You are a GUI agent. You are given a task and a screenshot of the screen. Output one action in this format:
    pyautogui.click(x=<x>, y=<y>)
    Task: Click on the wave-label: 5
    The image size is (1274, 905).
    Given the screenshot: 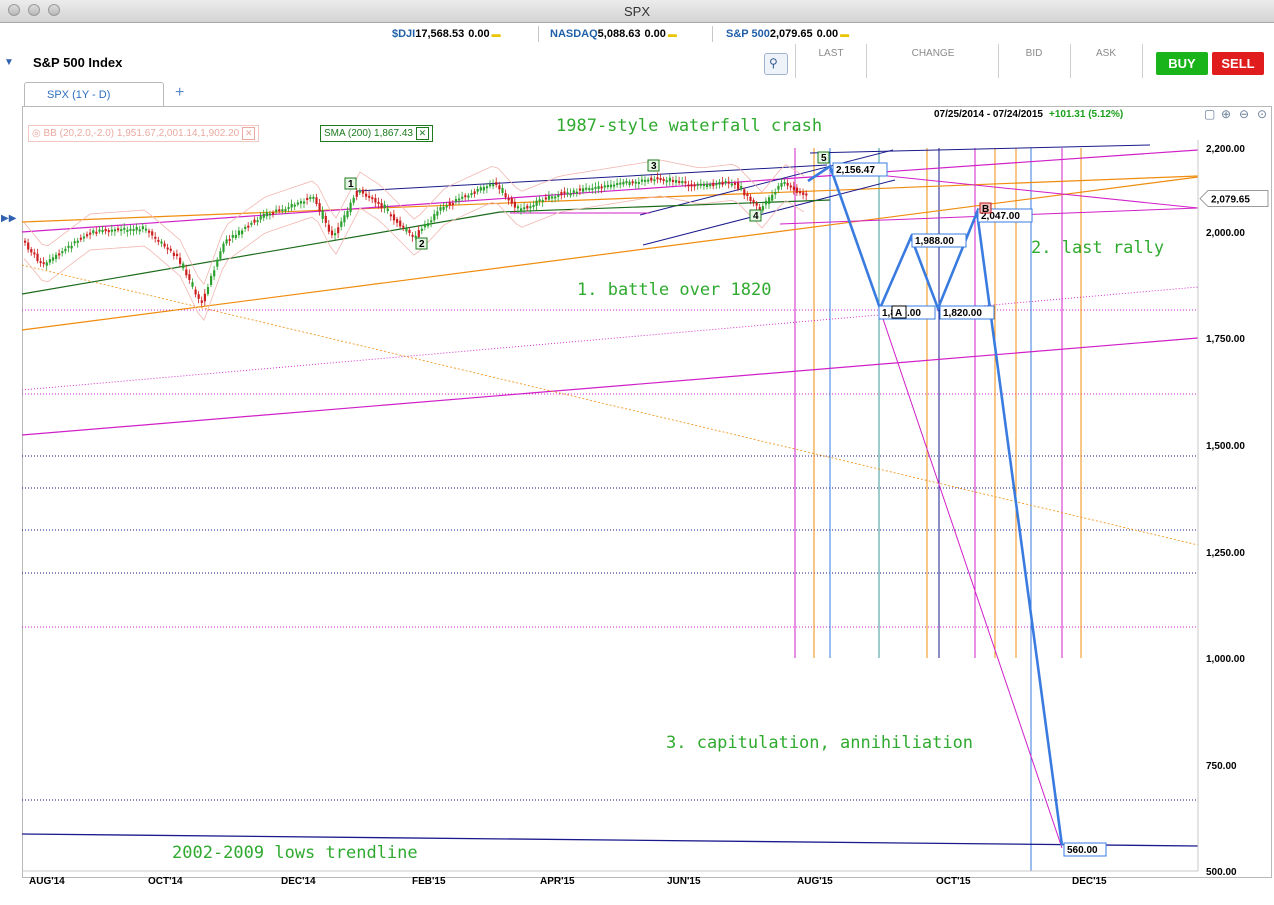 What is the action you would take?
    pyautogui.click(x=824, y=158)
    